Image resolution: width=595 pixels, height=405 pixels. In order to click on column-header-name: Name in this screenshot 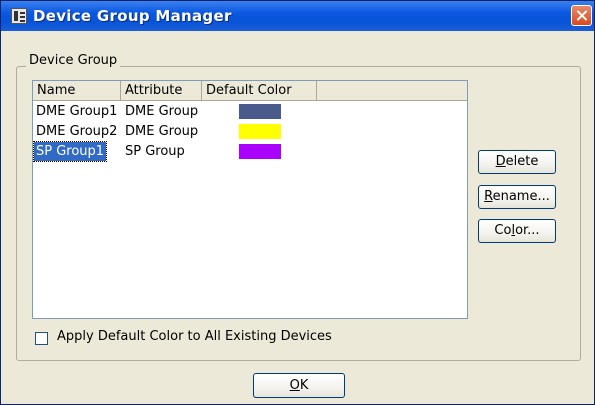, I will do `click(77, 91)`.